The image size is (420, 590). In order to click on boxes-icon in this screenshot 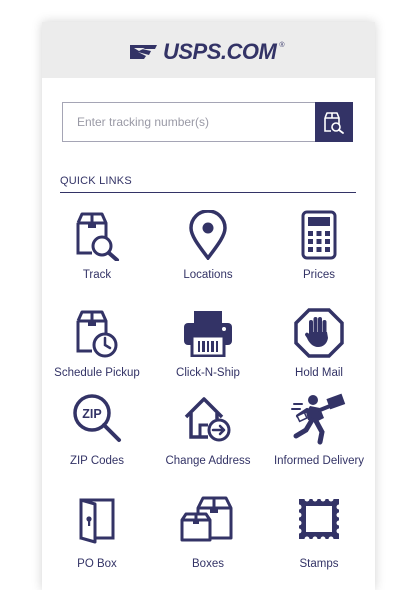, I will do `click(206, 519)`.